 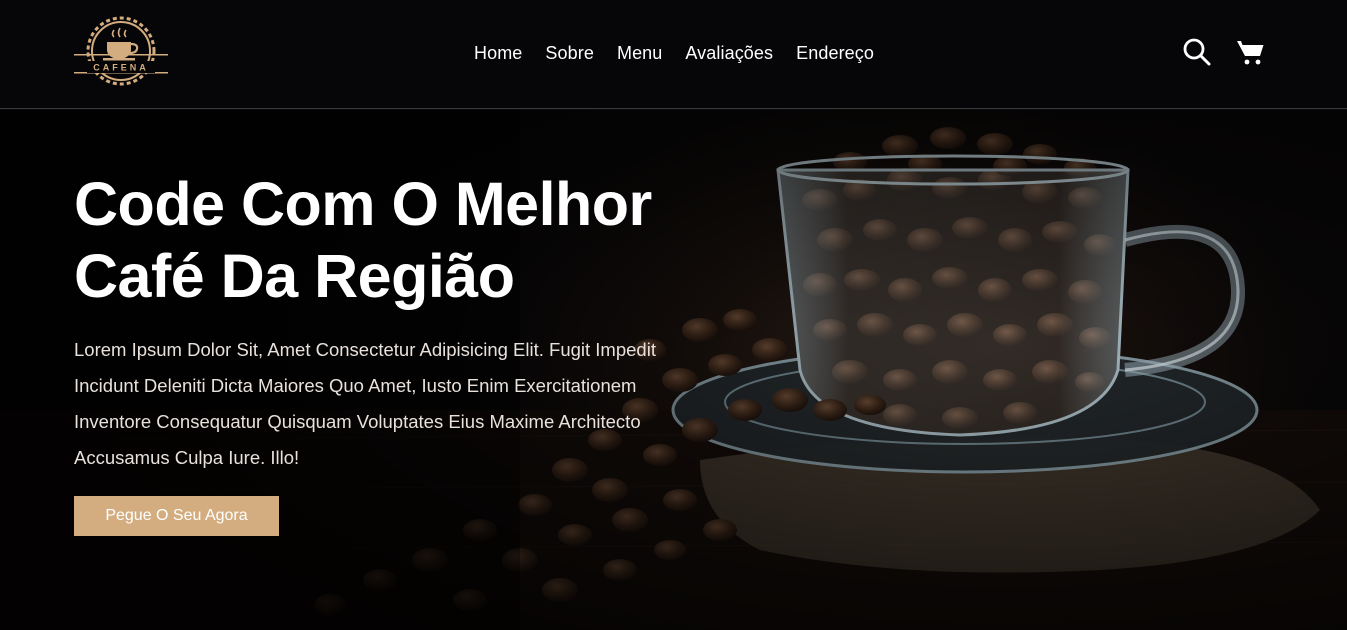 What do you see at coordinates (729, 53) in the screenshot?
I see `nav-avaliacoes: Avaliações` at bounding box center [729, 53].